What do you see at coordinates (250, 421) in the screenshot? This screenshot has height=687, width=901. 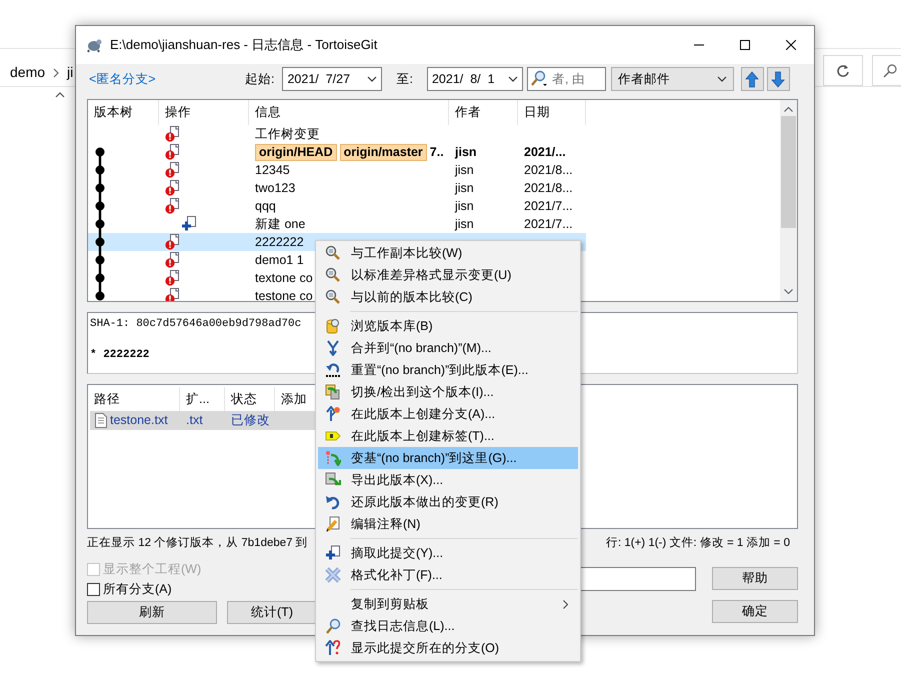 I see `file-status: 已修改` at bounding box center [250, 421].